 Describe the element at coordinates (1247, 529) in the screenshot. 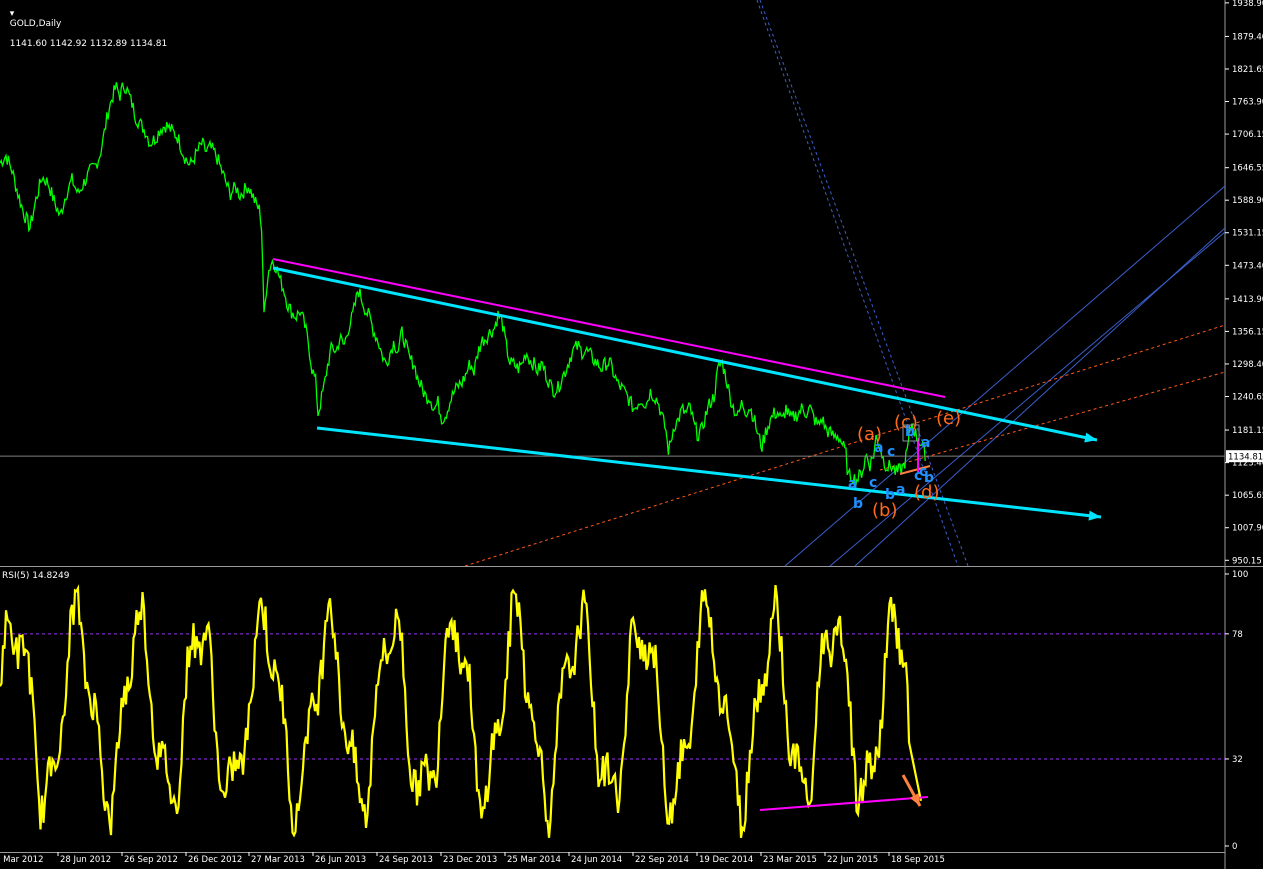

I see `price-tick-label: 1007.90` at that location.